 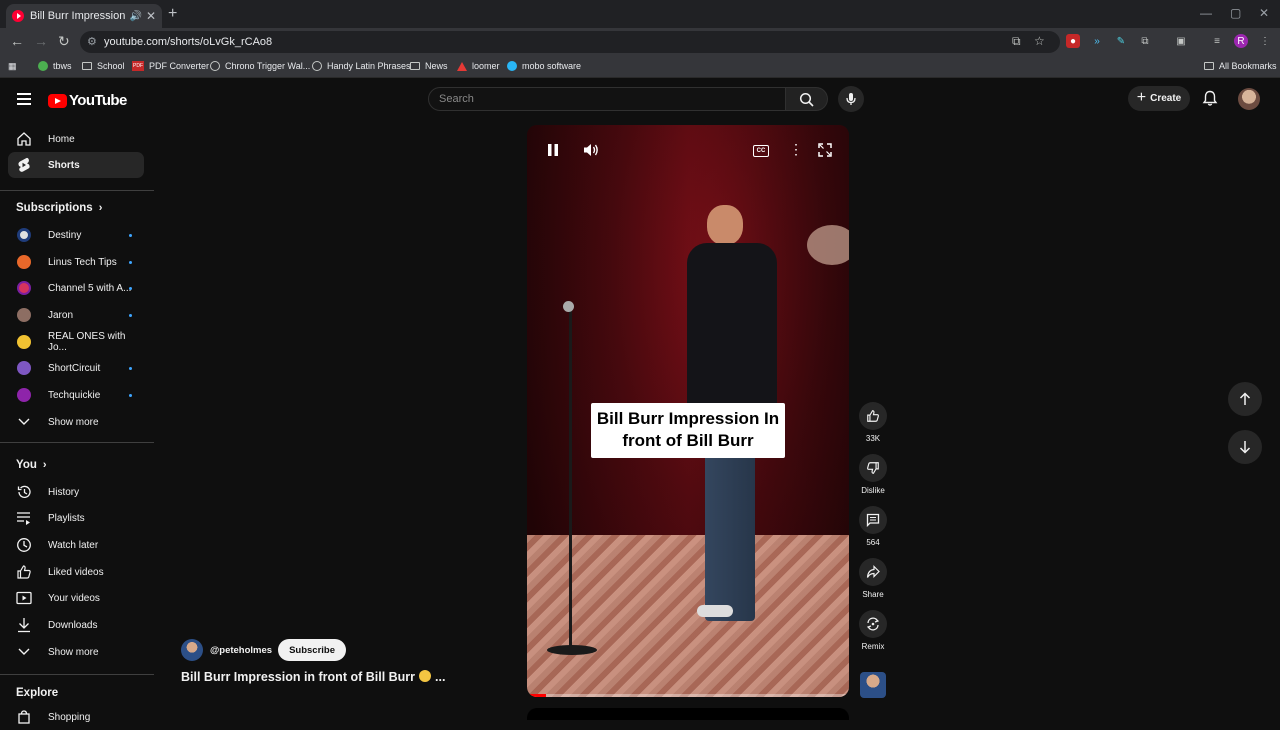 What do you see at coordinates (688, 695) in the screenshot?
I see `video-progress-bar` at bounding box center [688, 695].